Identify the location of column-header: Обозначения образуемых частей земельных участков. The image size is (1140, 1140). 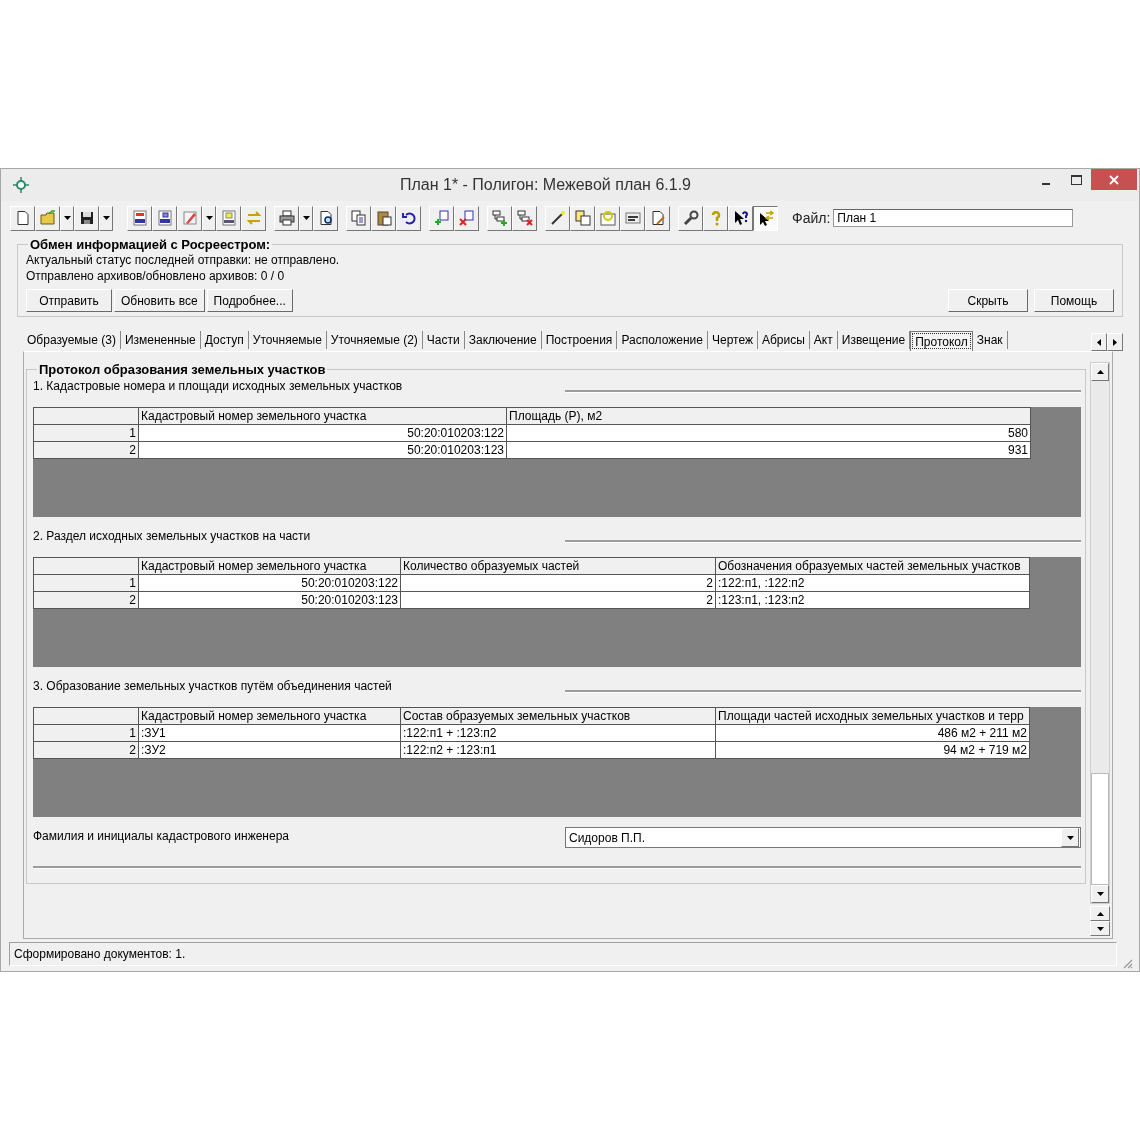
(872, 566).